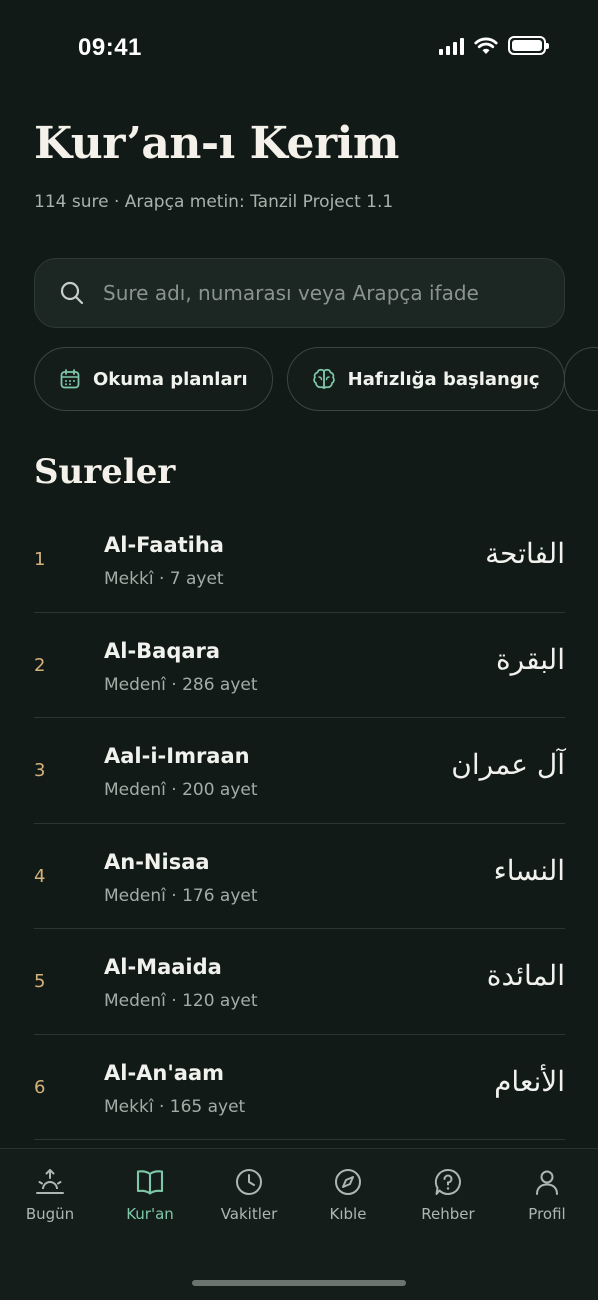 This screenshot has width=598, height=1300. Describe the element at coordinates (170, 379) in the screenshot. I see `chip-label: Okuma planları` at that location.